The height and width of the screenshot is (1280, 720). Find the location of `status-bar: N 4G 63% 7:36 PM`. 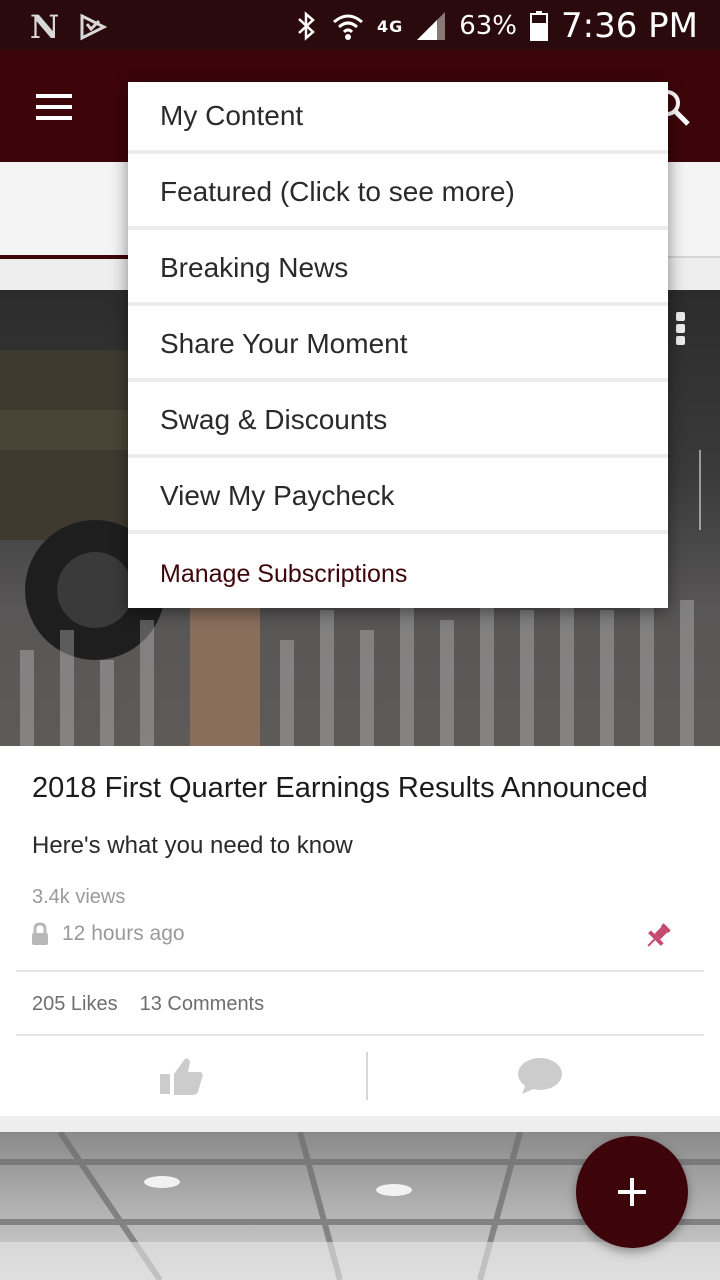

status-bar: N 4G 63% 7:36 PM is located at coordinates (360, 25).